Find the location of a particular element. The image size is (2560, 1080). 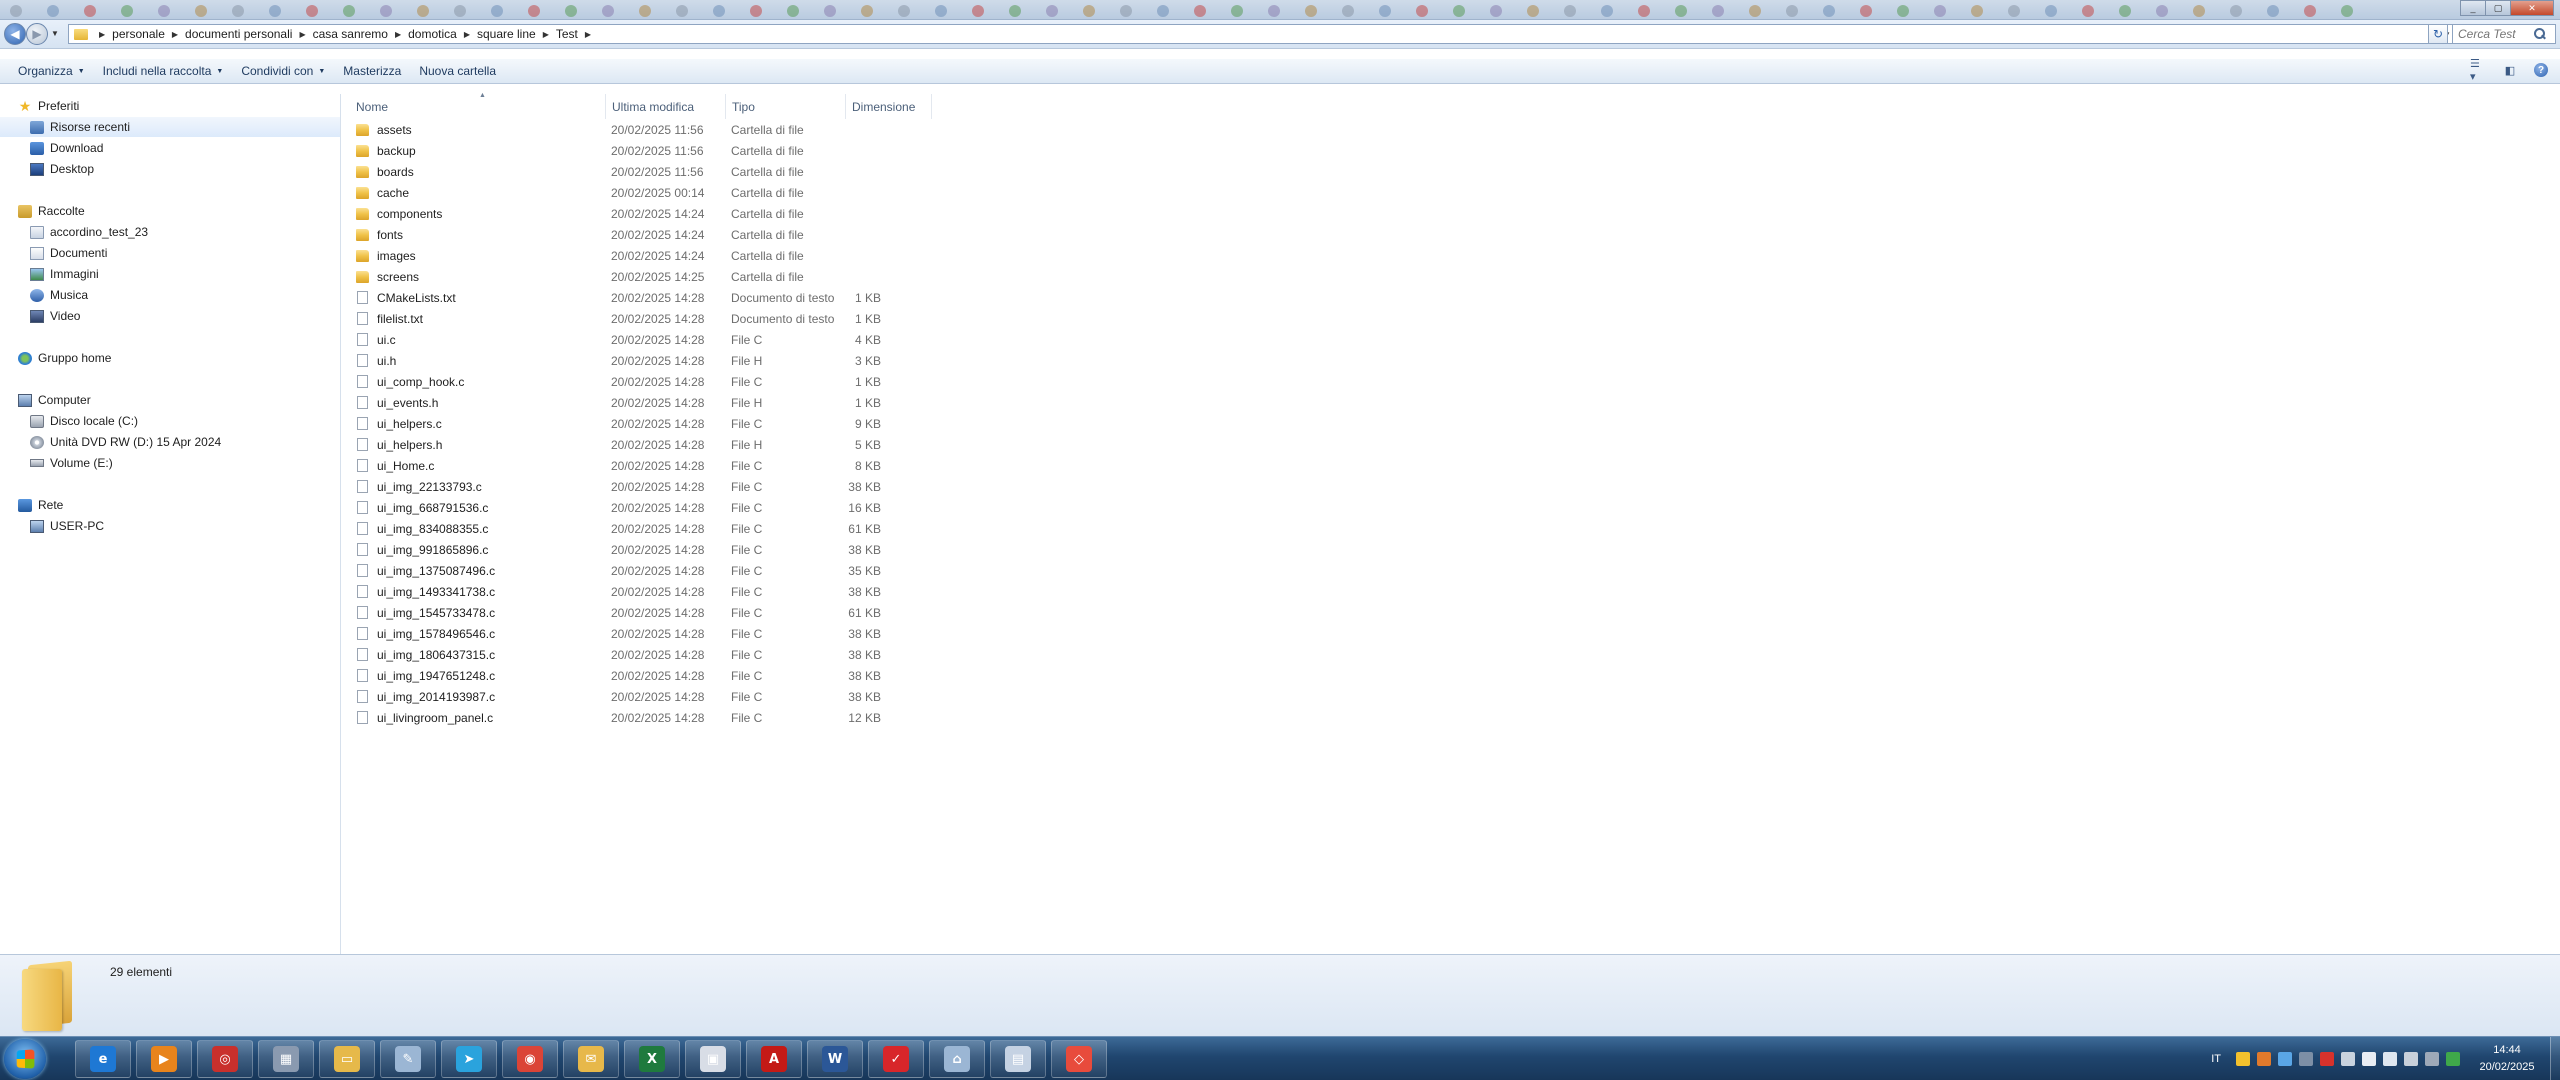

taskbar-app-button: ▭ is located at coordinates (347, 1059).